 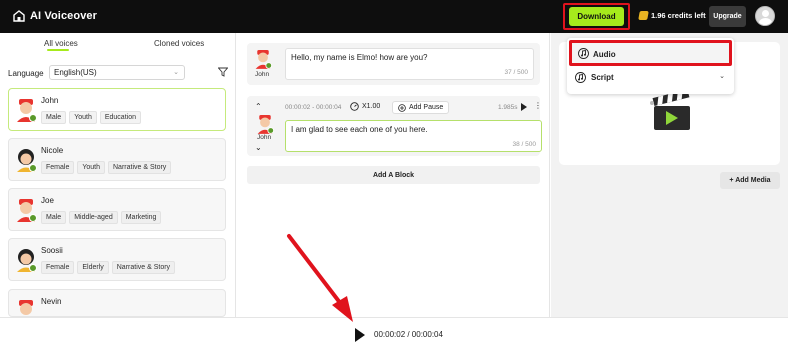 I want to click on voice-card-soosii: Soosii Female Elderly Narrative & Story, so click(x=117, y=259).